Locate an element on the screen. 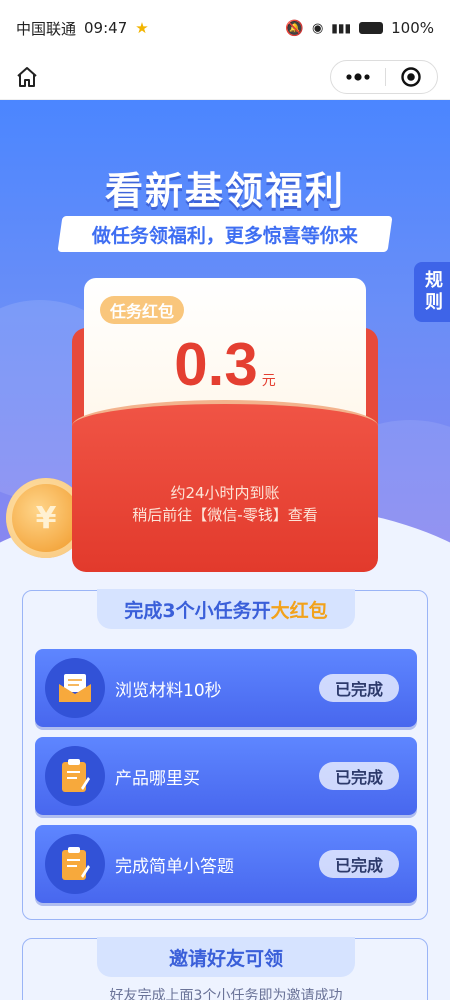 This screenshot has height=1000, width=450. close-button is located at coordinates (411, 77).